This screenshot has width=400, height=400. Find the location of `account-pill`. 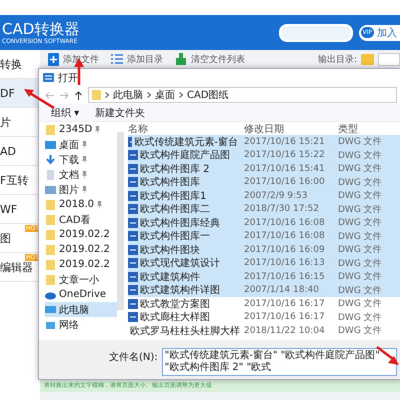

account-pill is located at coordinates (315, 33).